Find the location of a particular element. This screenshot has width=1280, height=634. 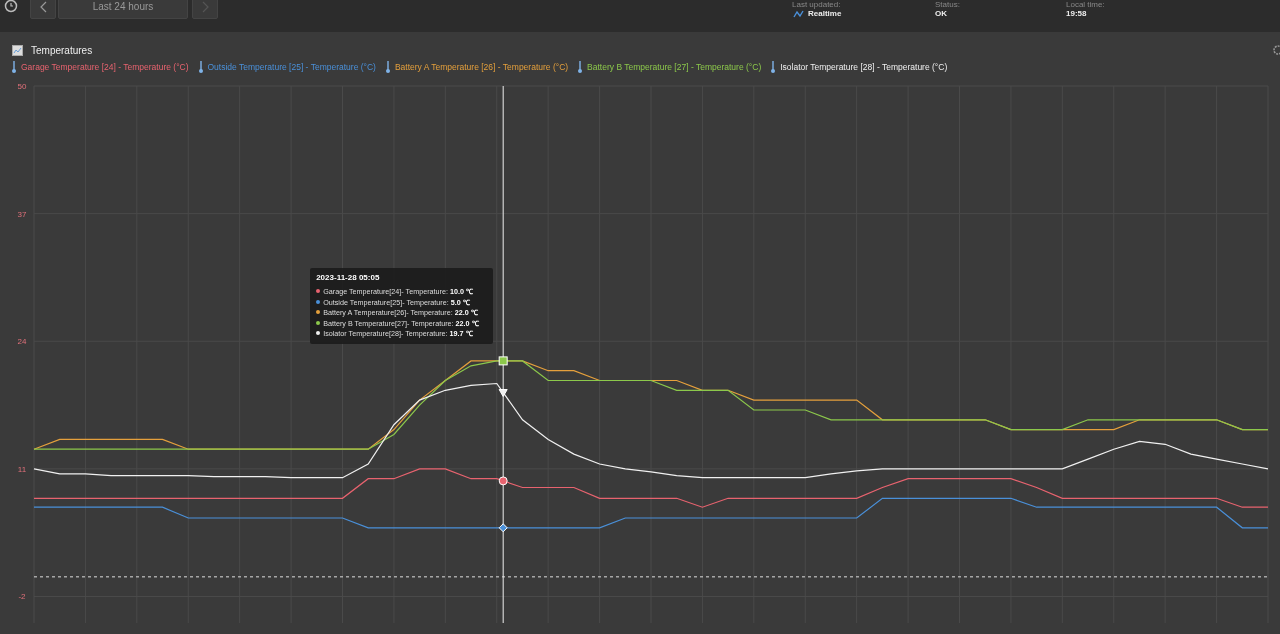

y-axis-label: 24 is located at coordinates (22, 342).